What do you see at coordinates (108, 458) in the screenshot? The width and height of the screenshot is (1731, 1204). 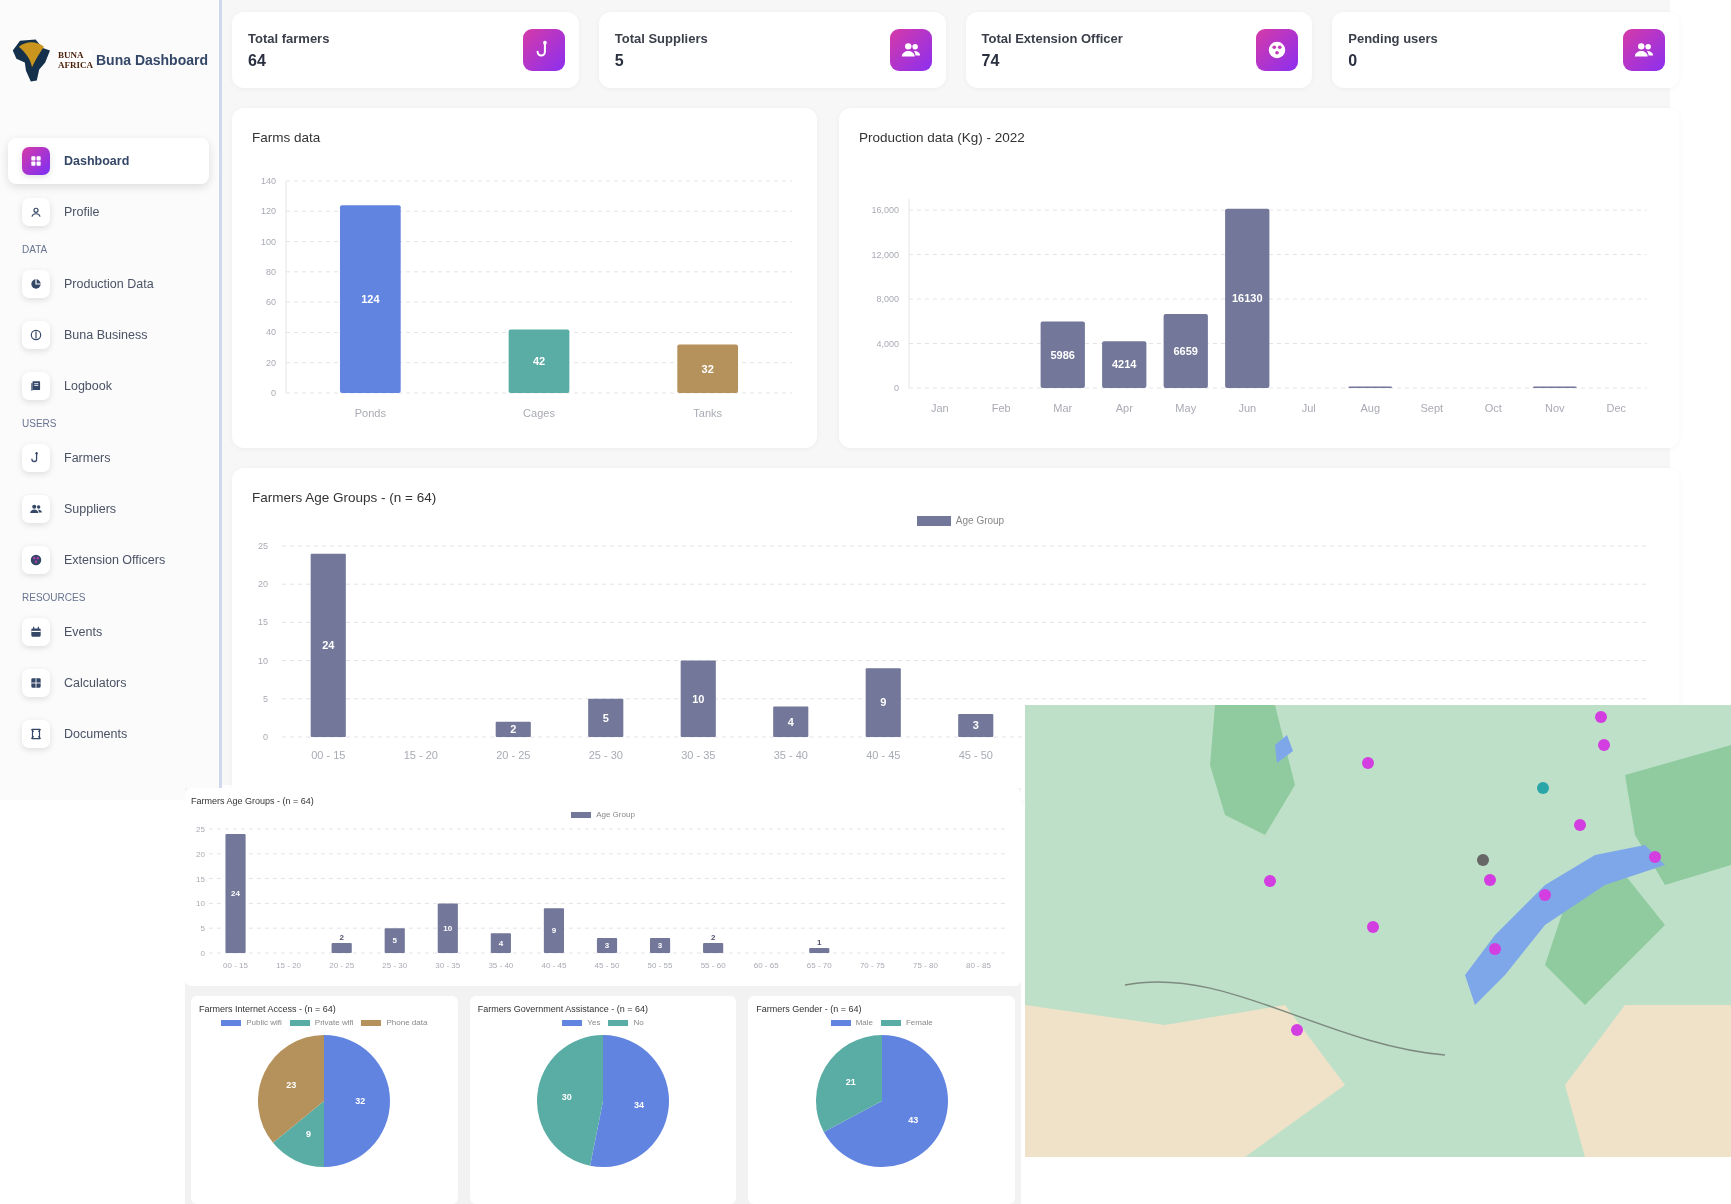 I see `nav-item: Farmers` at bounding box center [108, 458].